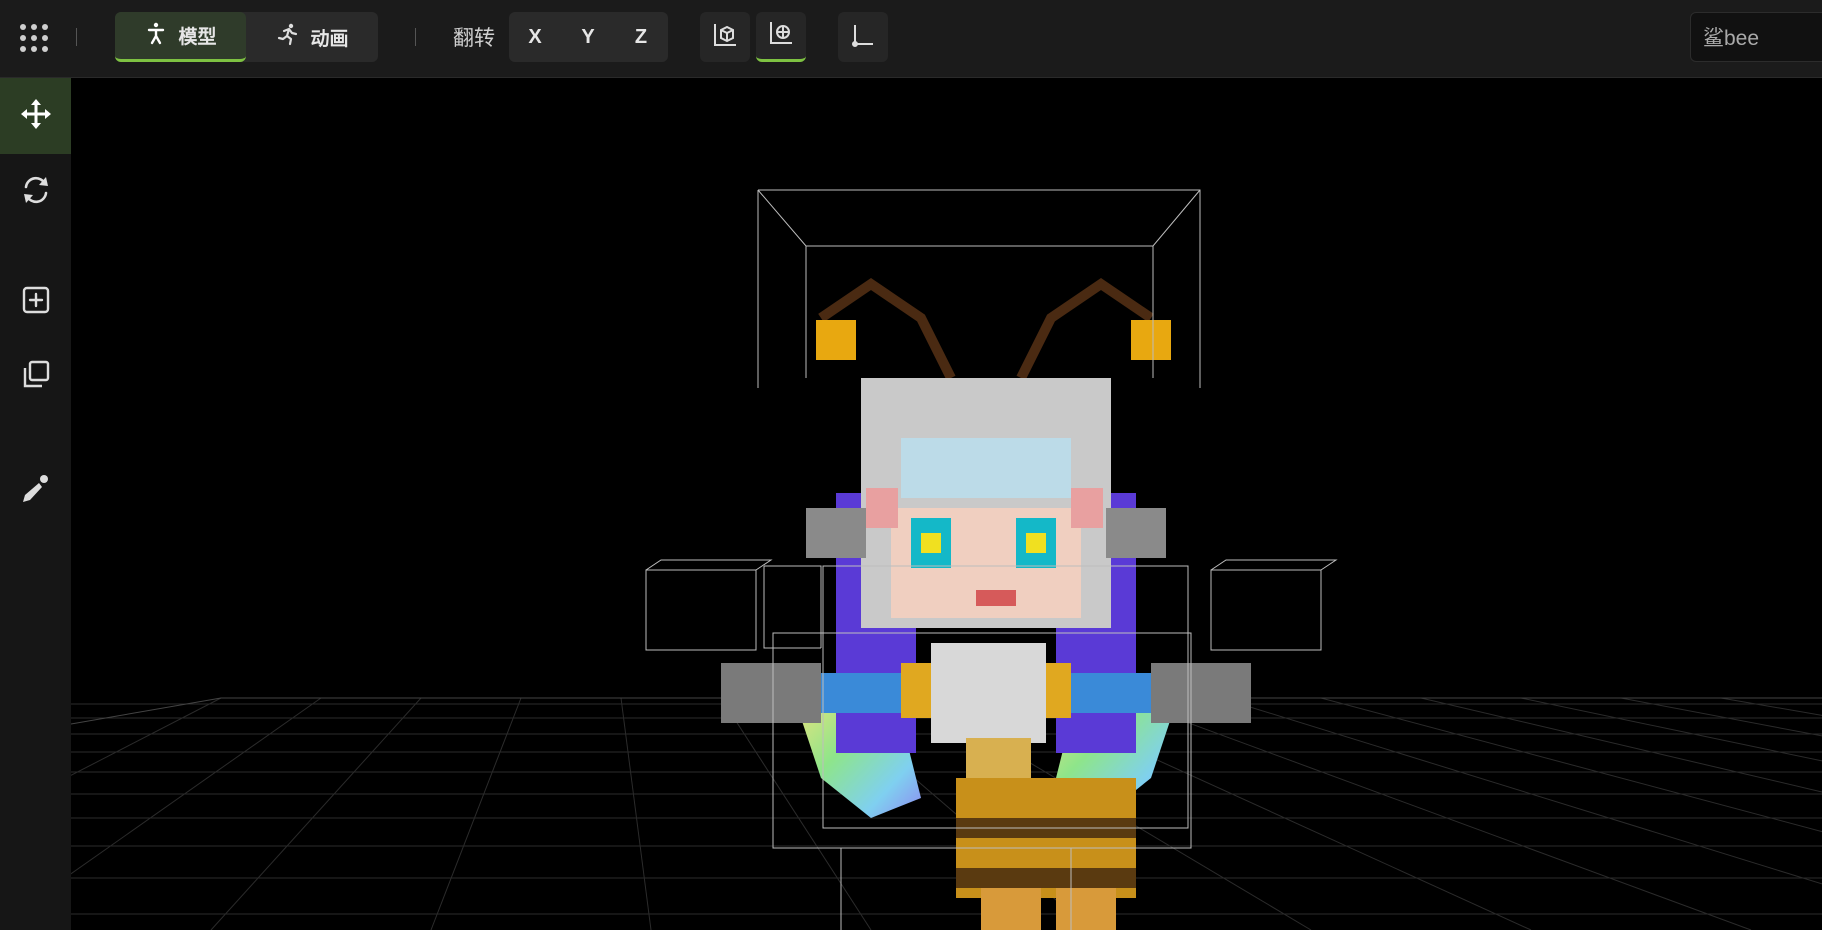 This screenshot has height=930, width=1822. I want to click on bounding-grid-button, so click(781, 37).